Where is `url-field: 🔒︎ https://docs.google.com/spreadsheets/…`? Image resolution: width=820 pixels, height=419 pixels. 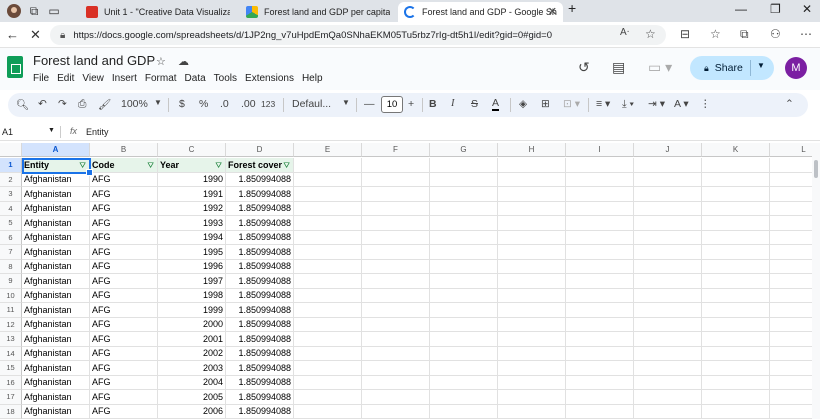
url-field: 🔒︎ https://docs.google.com/spreadsheets/… is located at coordinates (358, 35).